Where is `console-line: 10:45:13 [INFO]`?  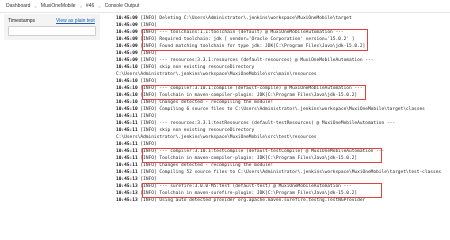 console-line: 10:45:13 [INFO] is located at coordinates (136, 179).